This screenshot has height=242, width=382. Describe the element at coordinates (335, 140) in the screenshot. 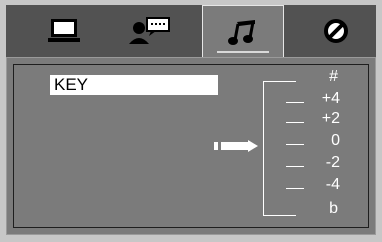

I see `scale-label-zero: 0` at that location.